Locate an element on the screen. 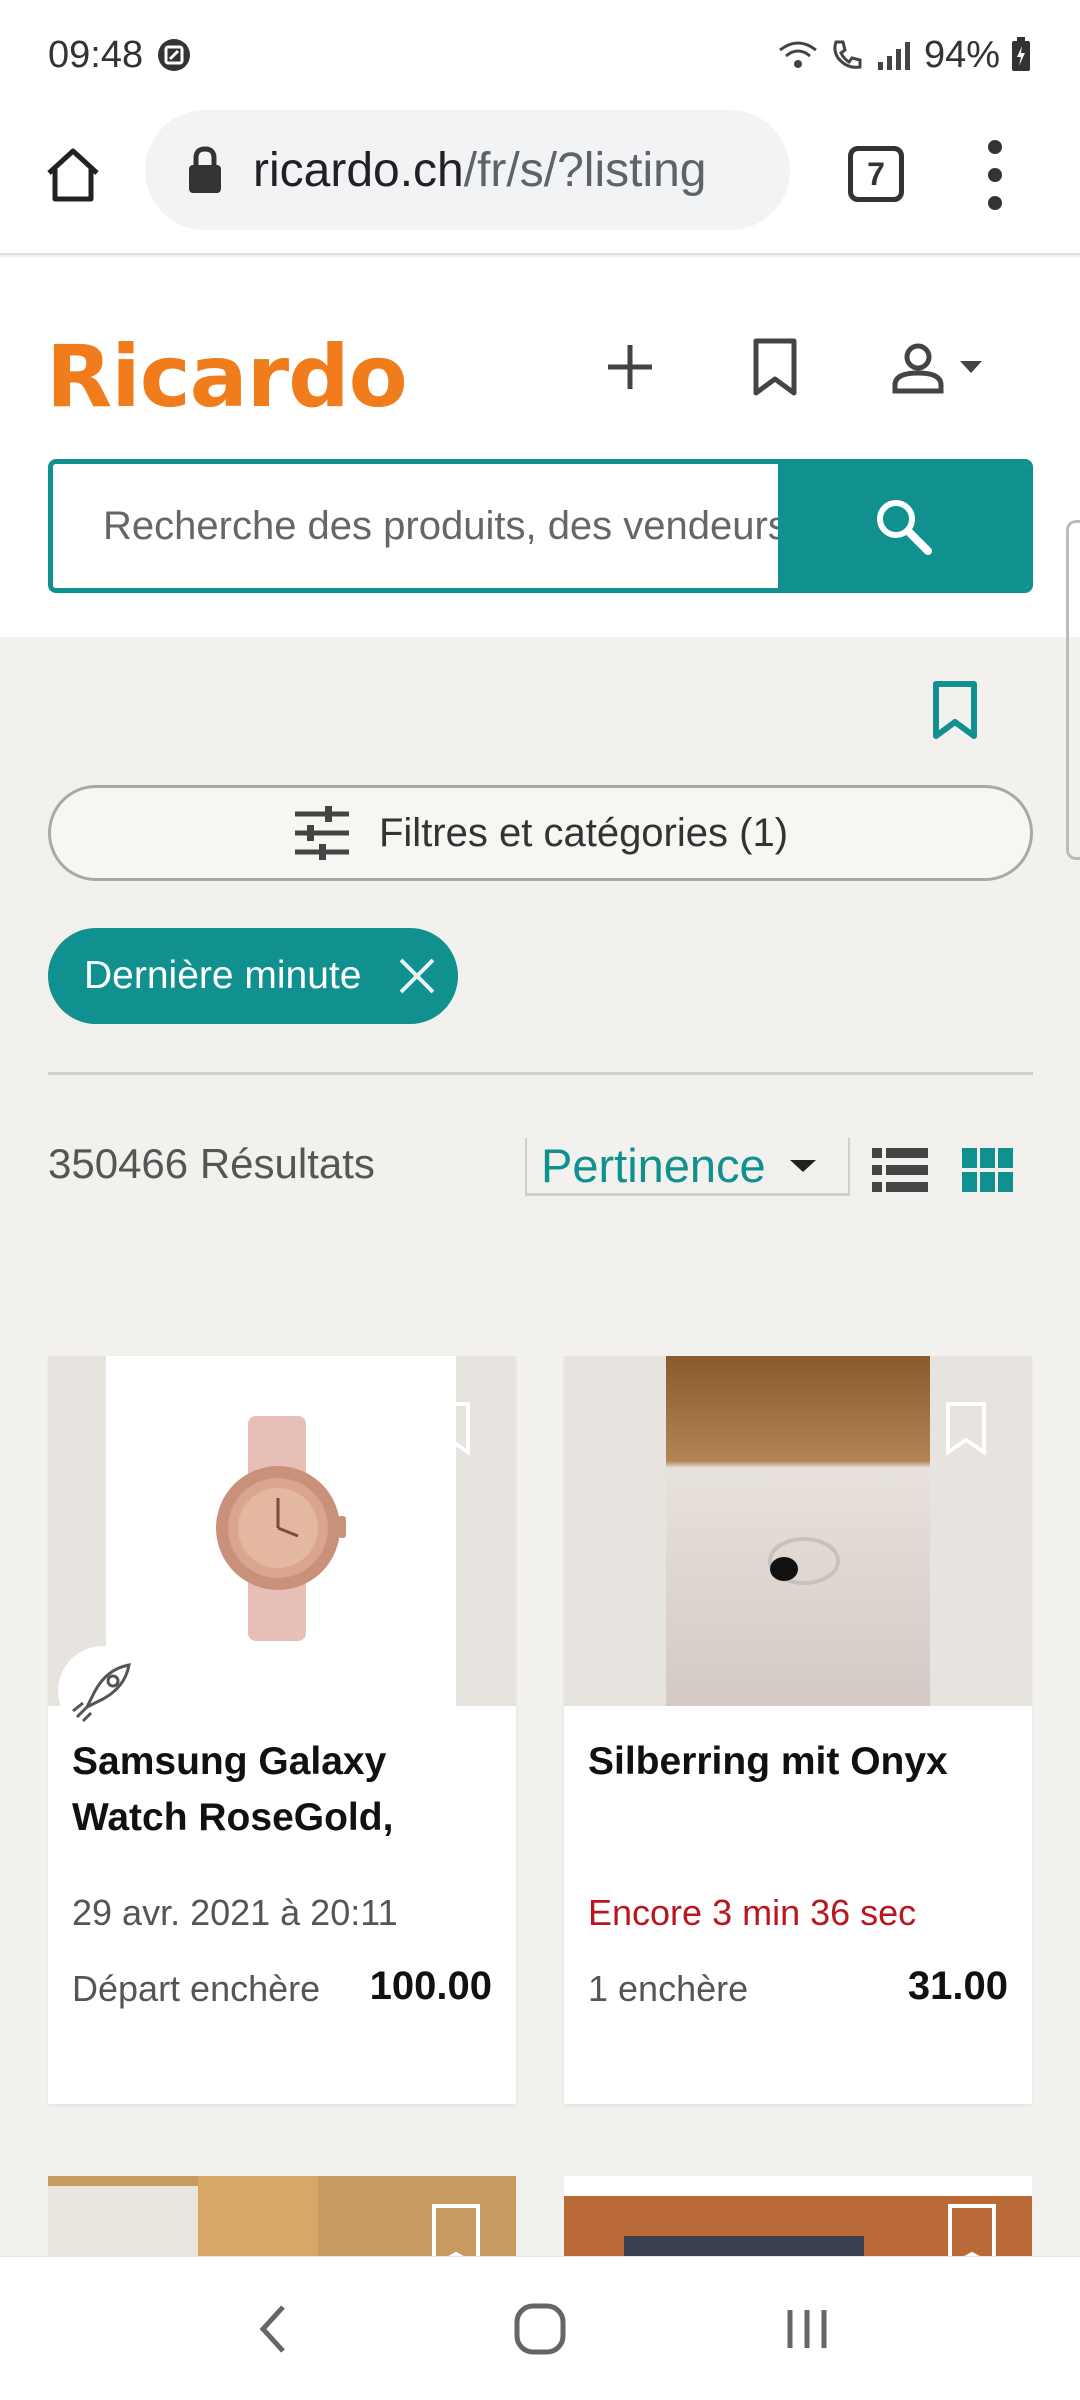 This screenshot has width=1080, height=2400. filter-chip-label: Dernière minute is located at coordinates (223, 975).